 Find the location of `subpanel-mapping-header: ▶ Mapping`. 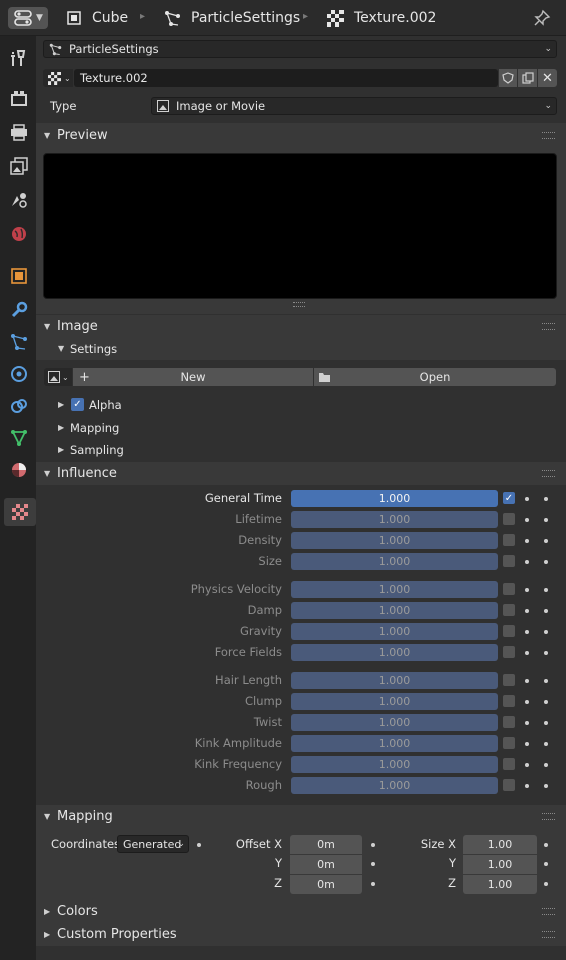

subpanel-mapping-header: ▶ Mapping is located at coordinates (301, 428).